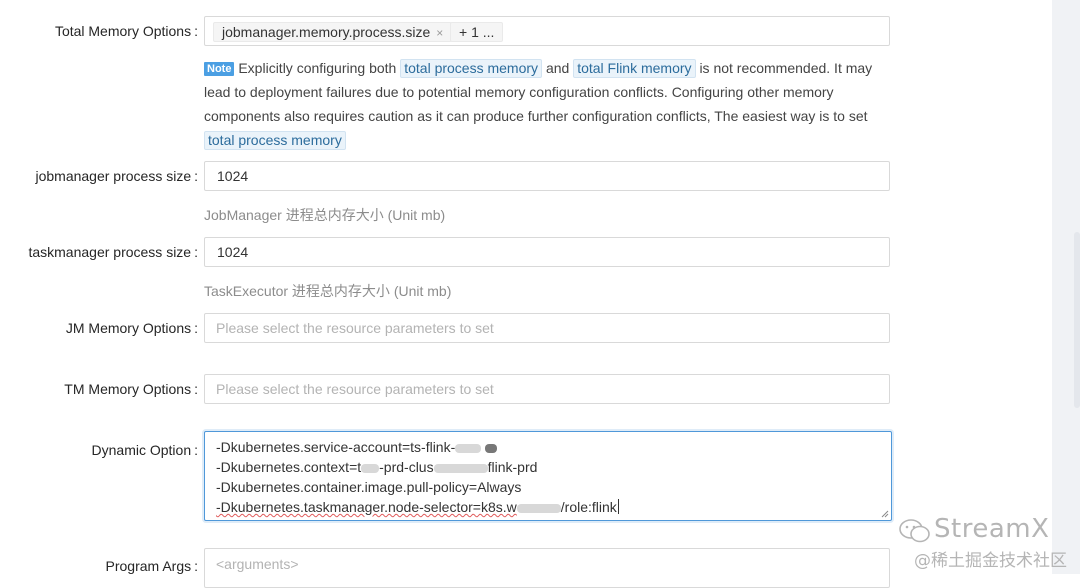  What do you see at coordinates (885, 514) in the screenshot?
I see `resize-handle-icon` at bounding box center [885, 514].